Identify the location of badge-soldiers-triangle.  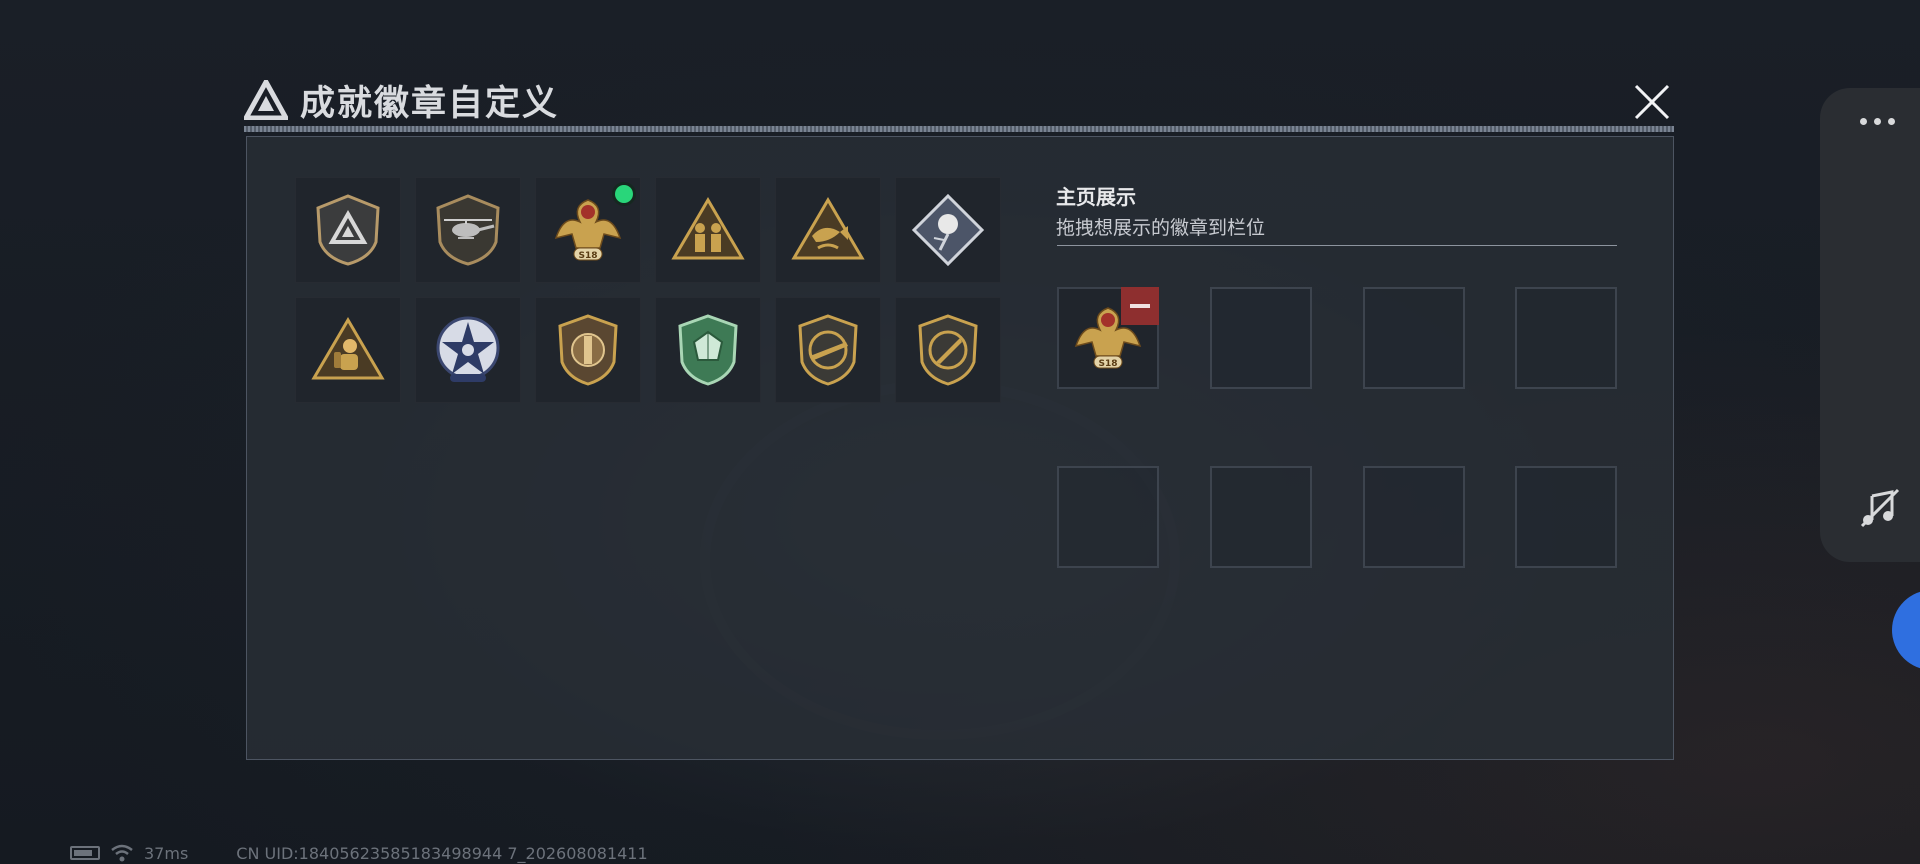
(708, 230).